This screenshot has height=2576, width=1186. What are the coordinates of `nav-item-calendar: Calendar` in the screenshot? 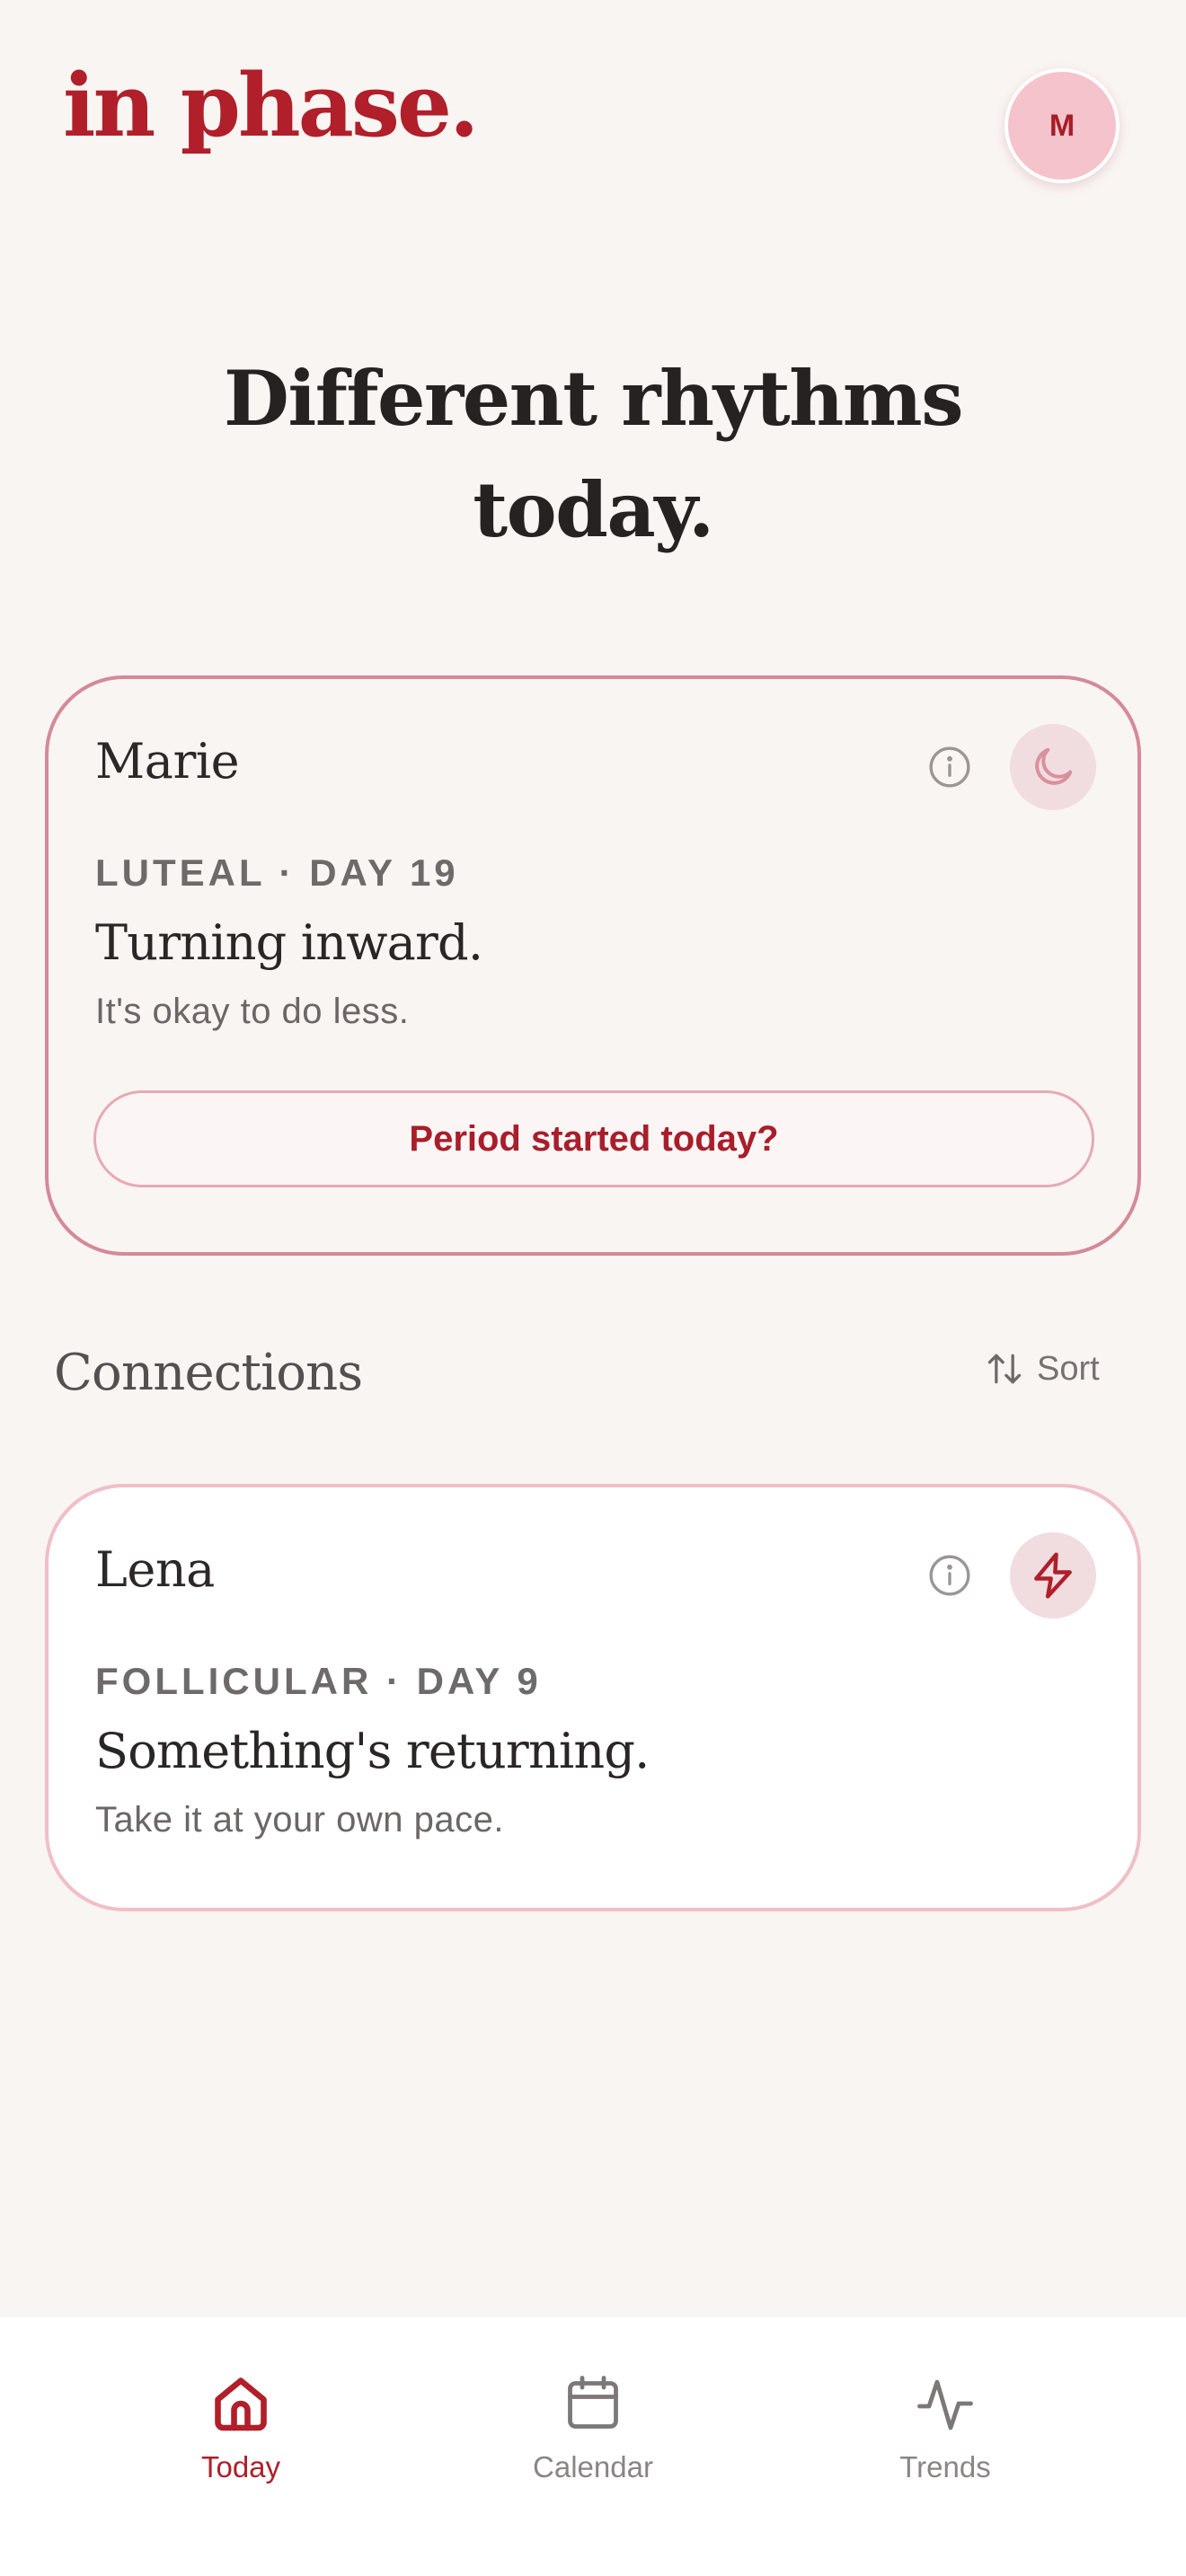 It's located at (593, 2427).